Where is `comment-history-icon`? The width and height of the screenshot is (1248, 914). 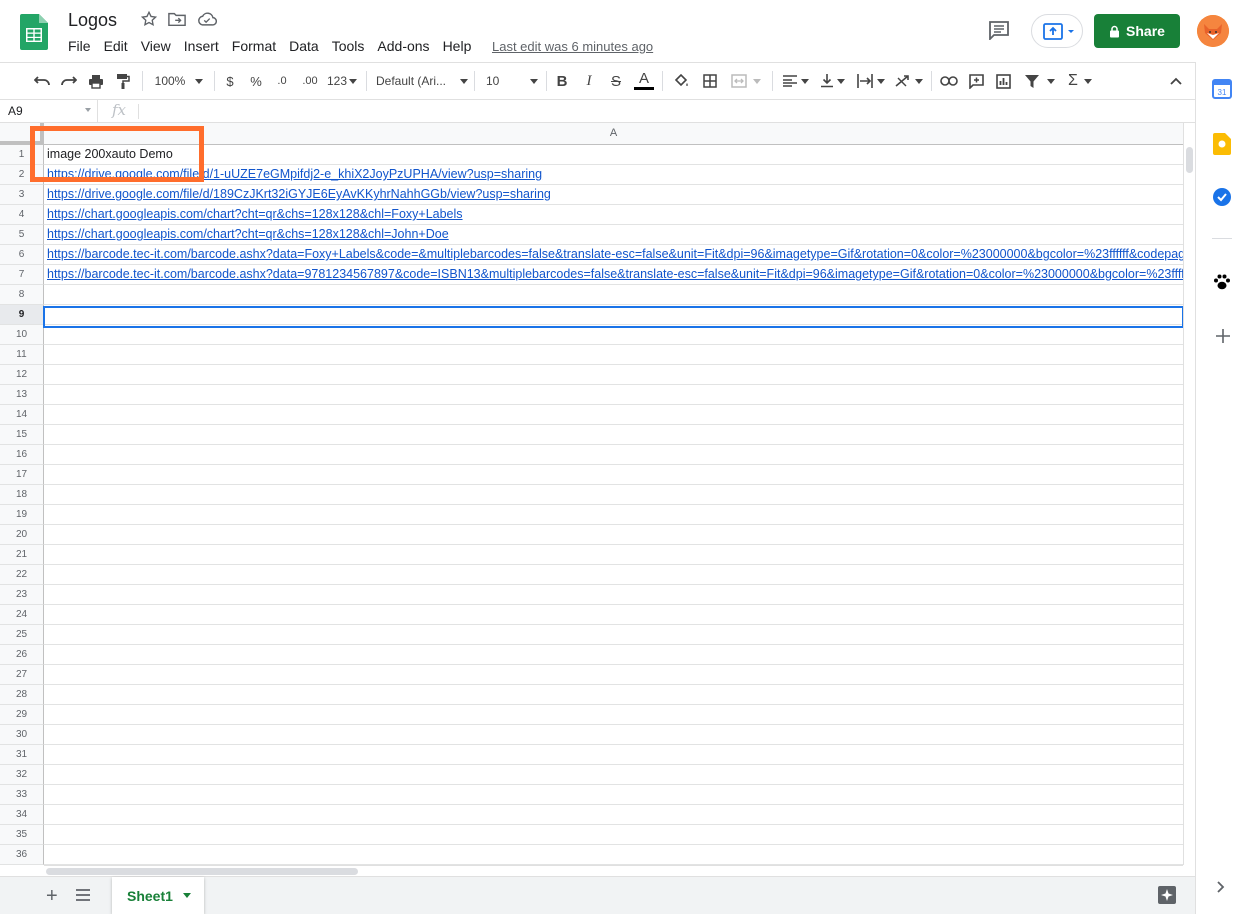
comment-history-icon is located at coordinates (999, 30).